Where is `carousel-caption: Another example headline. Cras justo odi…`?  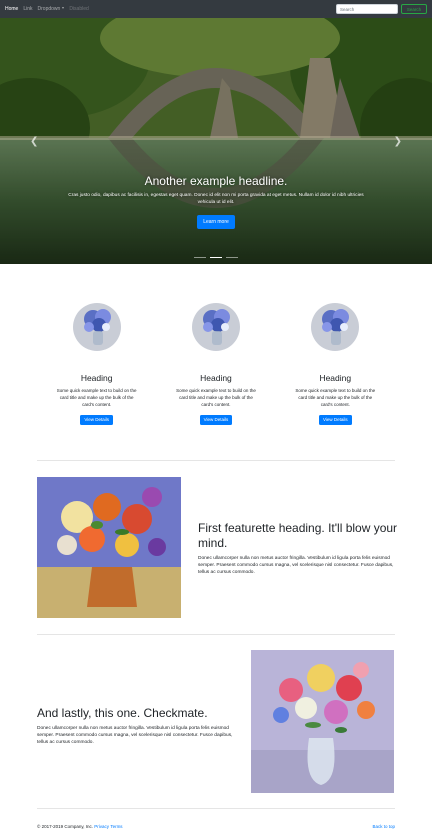 carousel-caption: Another example headline. Cras justo odi… is located at coordinates (216, 201).